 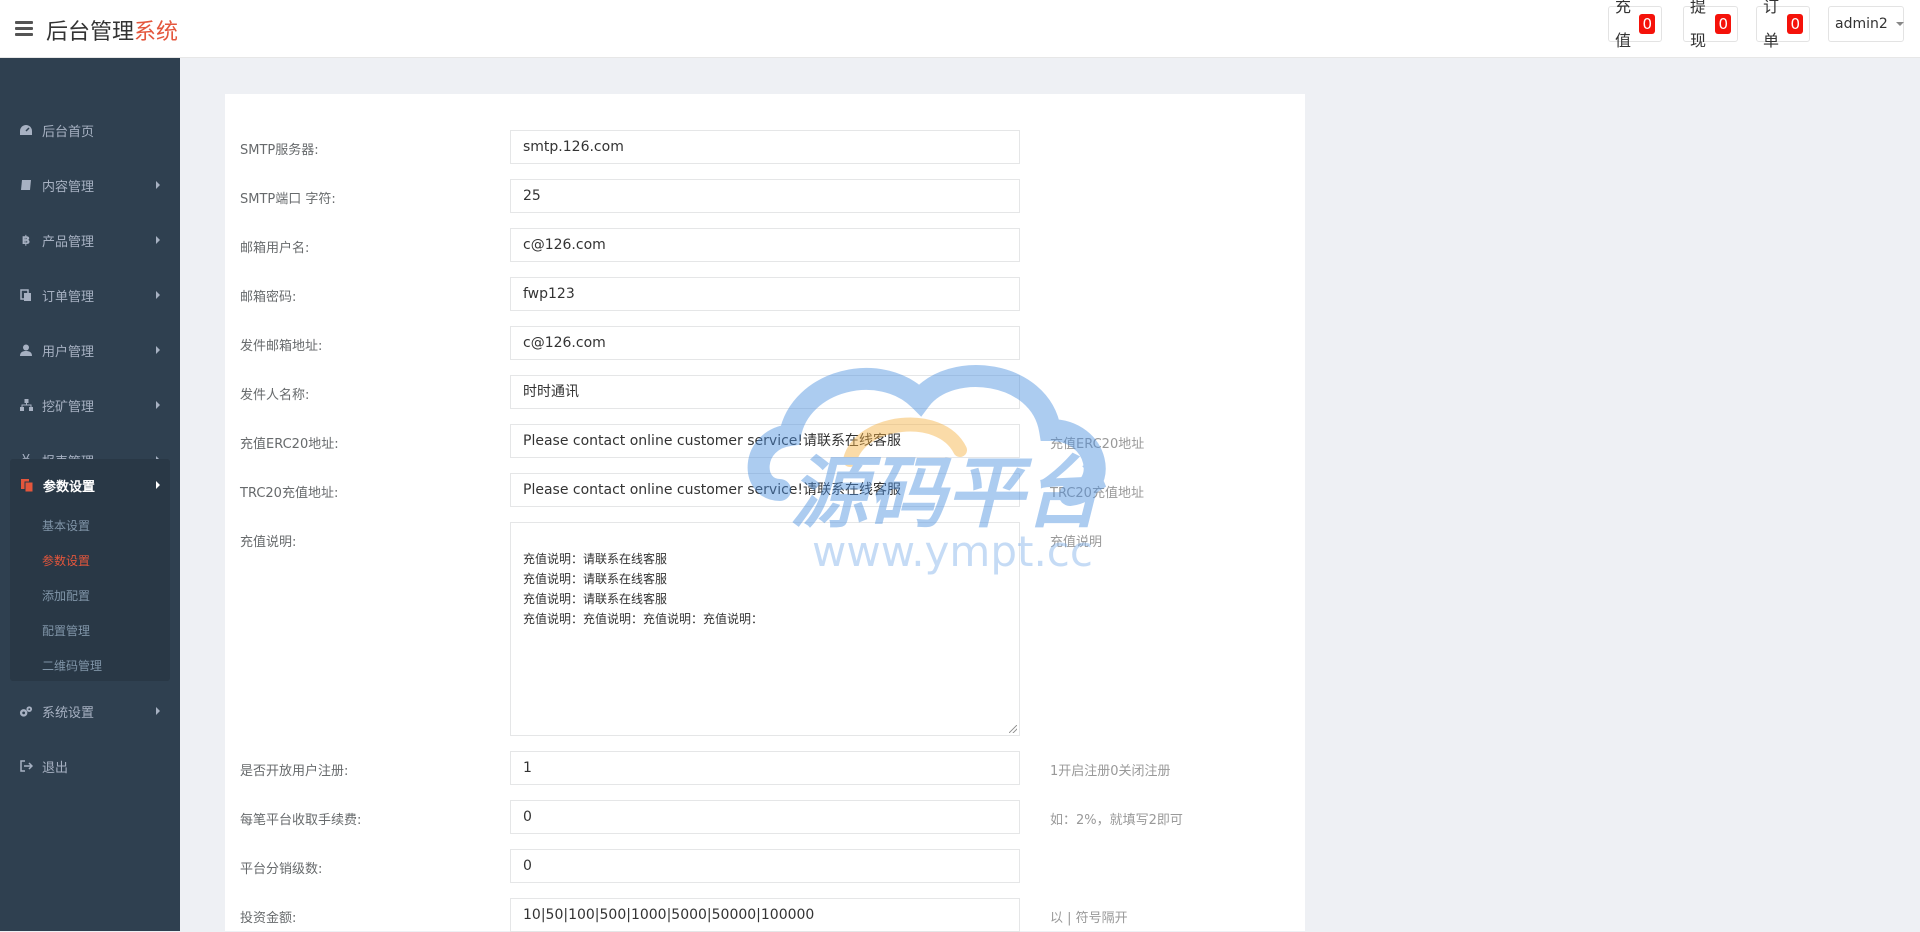 I want to click on trc20-label: TRC20充值地址:, so click(x=289, y=493).